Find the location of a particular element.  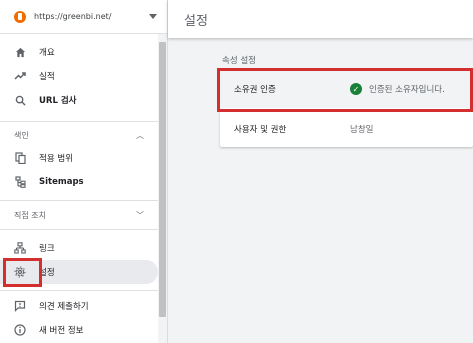

top-app-bar: 설정 is located at coordinates (320, 19).